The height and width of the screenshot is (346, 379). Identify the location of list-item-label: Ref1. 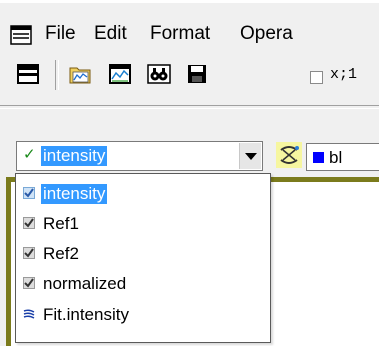
(61, 223).